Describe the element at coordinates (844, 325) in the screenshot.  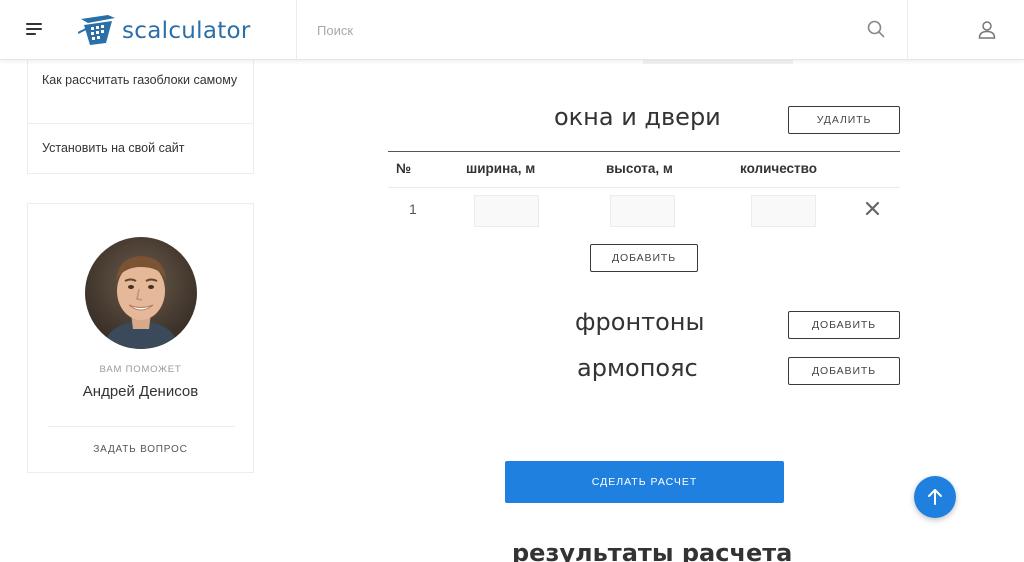
I see `add-gable-button: ДОБАВИТЬ` at that location.